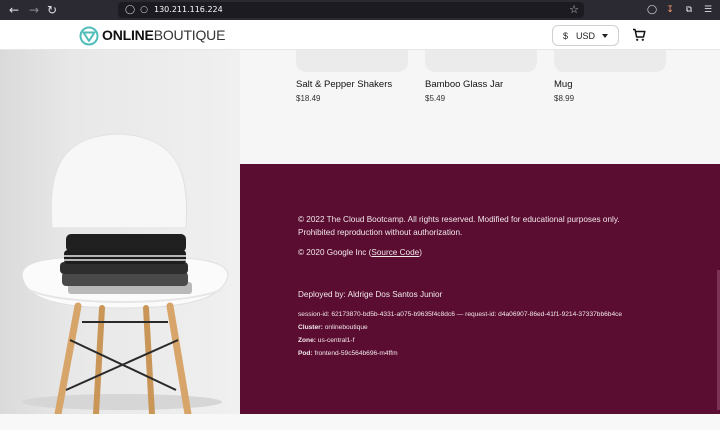  I want to click on lock-icon: ○, so click(144, 10).